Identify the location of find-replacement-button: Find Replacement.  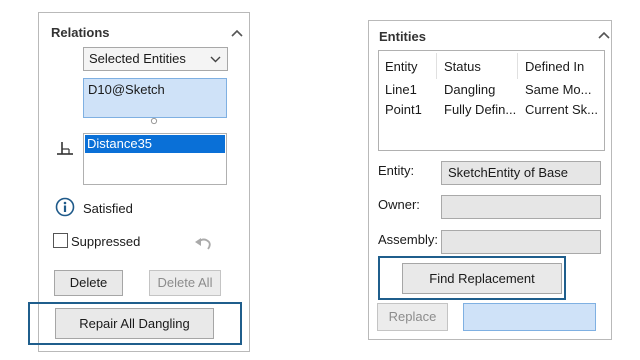
(482, 278).